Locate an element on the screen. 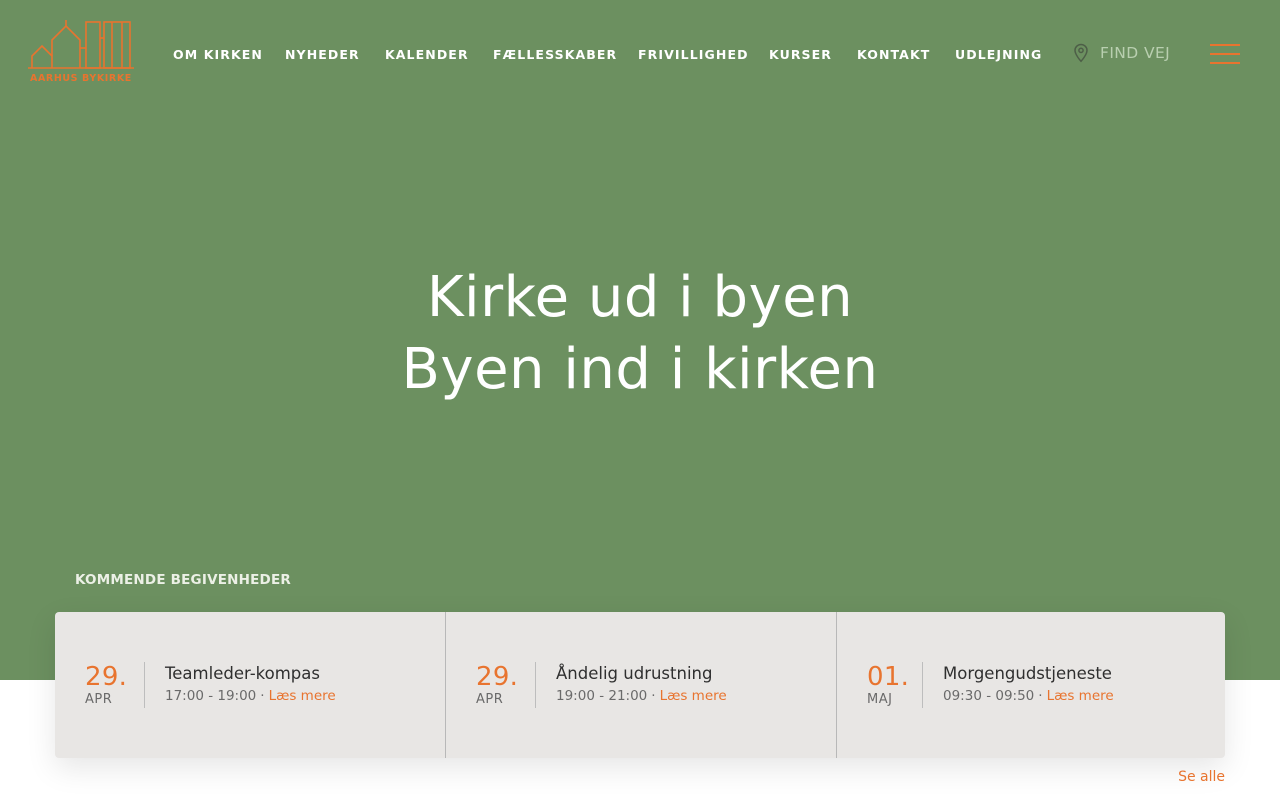 Image resolution: width=1280 pixels, height=800 pixels. menu-hamburger-icon is located at coordinates (1225, 54).